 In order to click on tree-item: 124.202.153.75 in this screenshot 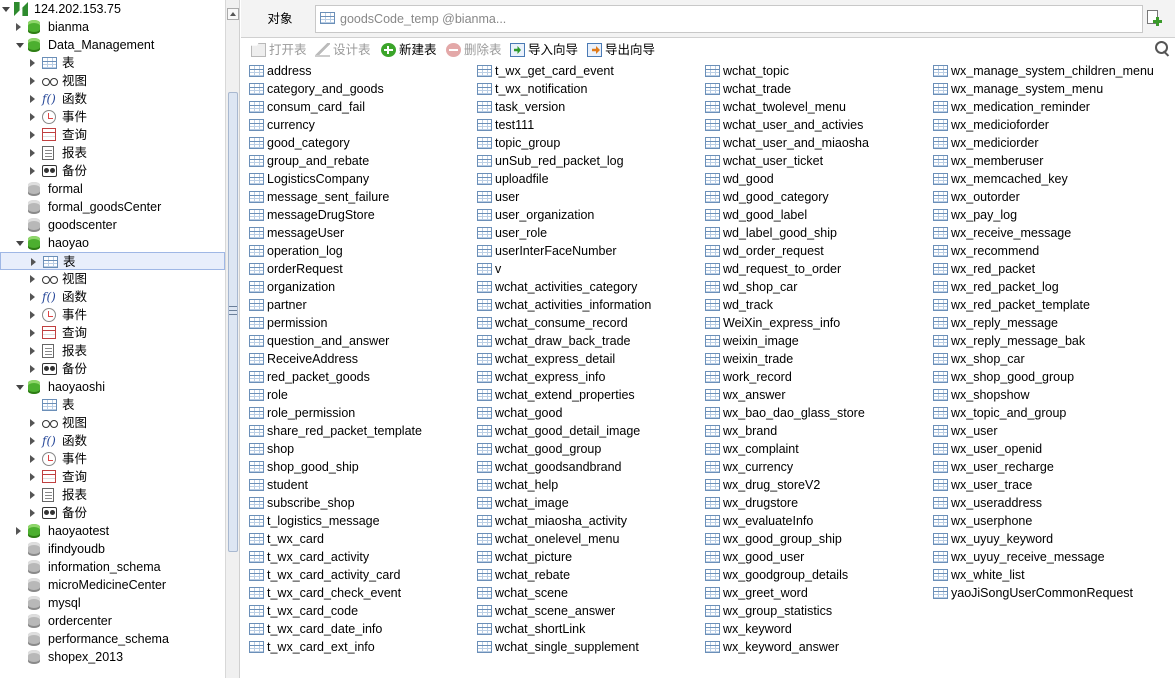, I will do `click(112, 9)`.